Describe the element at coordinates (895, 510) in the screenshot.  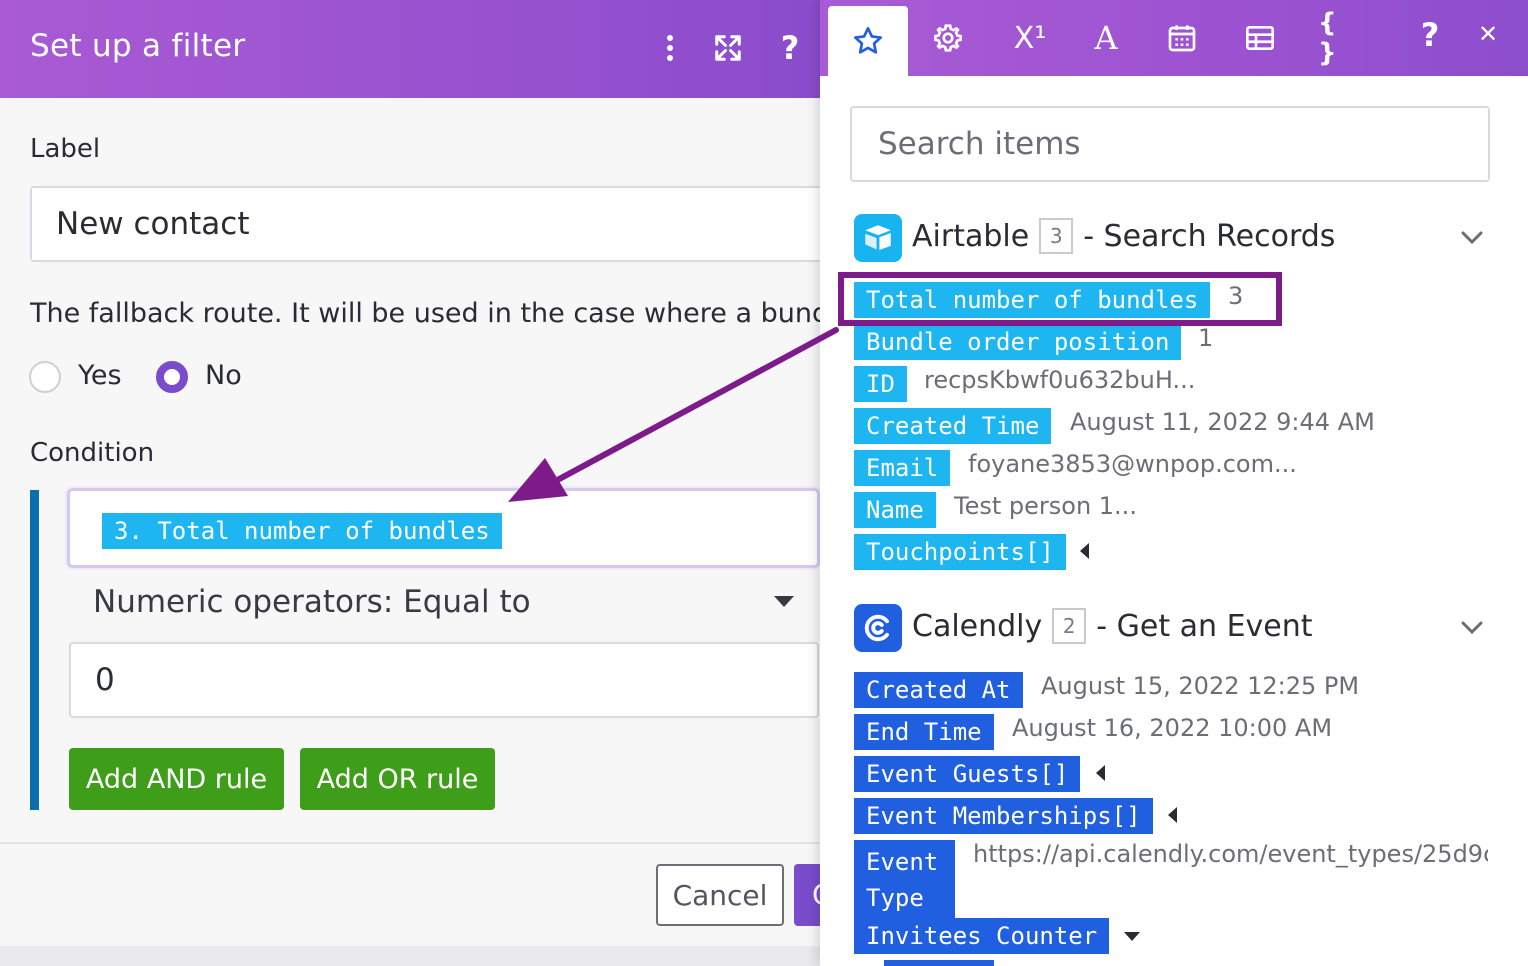
I see `item-name: Name` at that location.